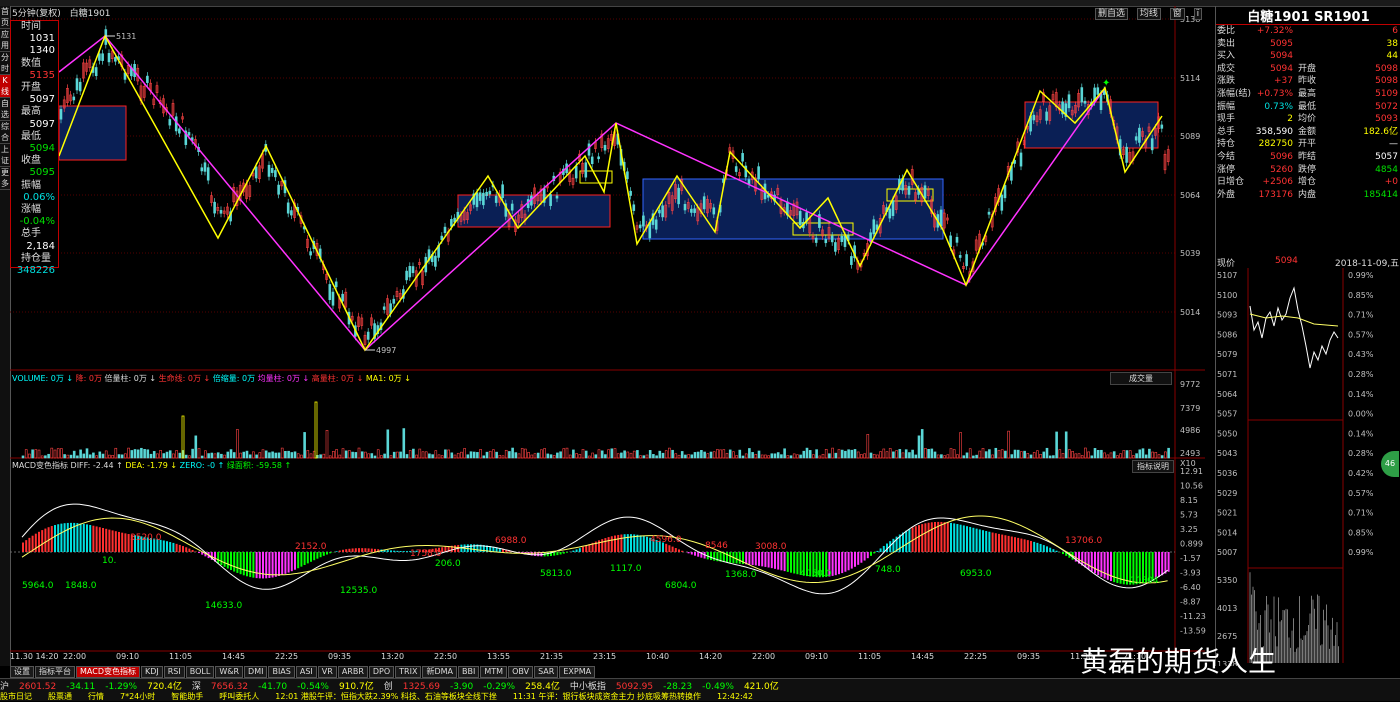 The height and width of the screenshot is (702, 1400). I want to click on indicator-tab: 新DMA, so click(439, 672).